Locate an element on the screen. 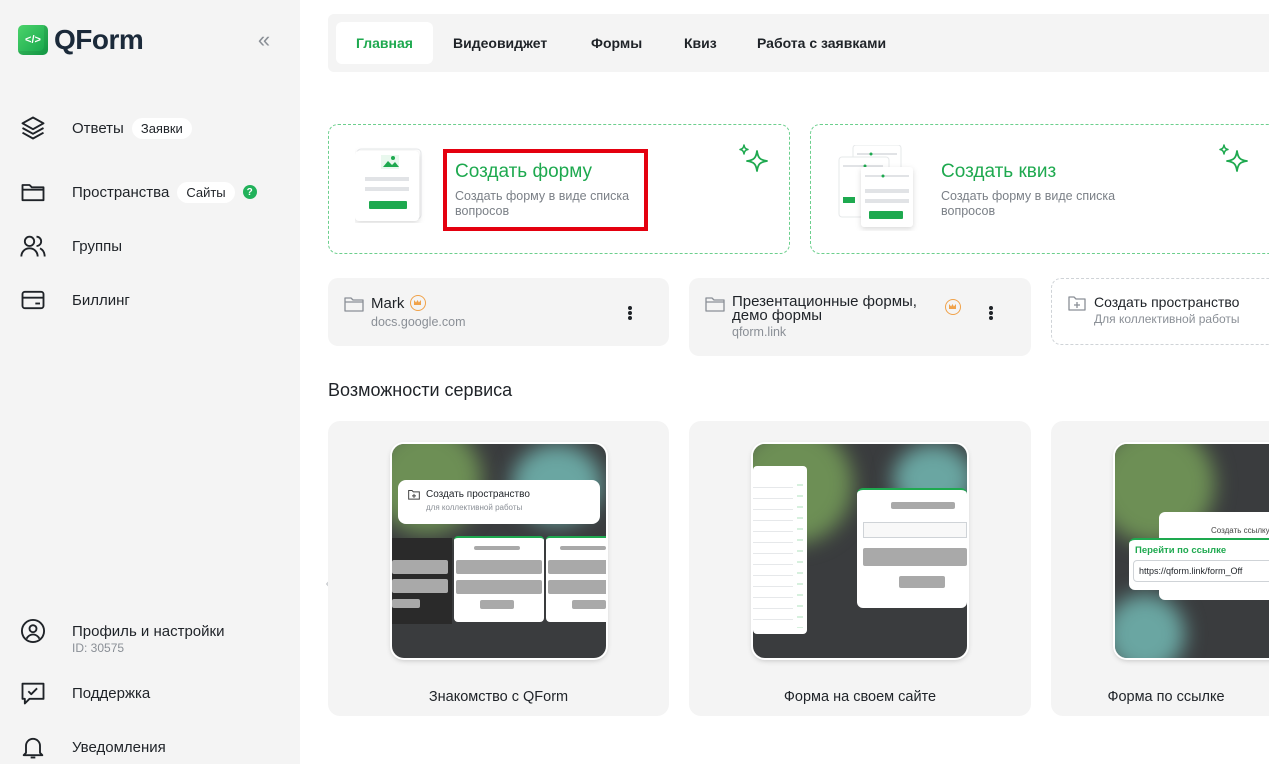 The width and height of the screenshot is (1269, 764). tab-quiz: Квиз is located at coordinates (700, 43).